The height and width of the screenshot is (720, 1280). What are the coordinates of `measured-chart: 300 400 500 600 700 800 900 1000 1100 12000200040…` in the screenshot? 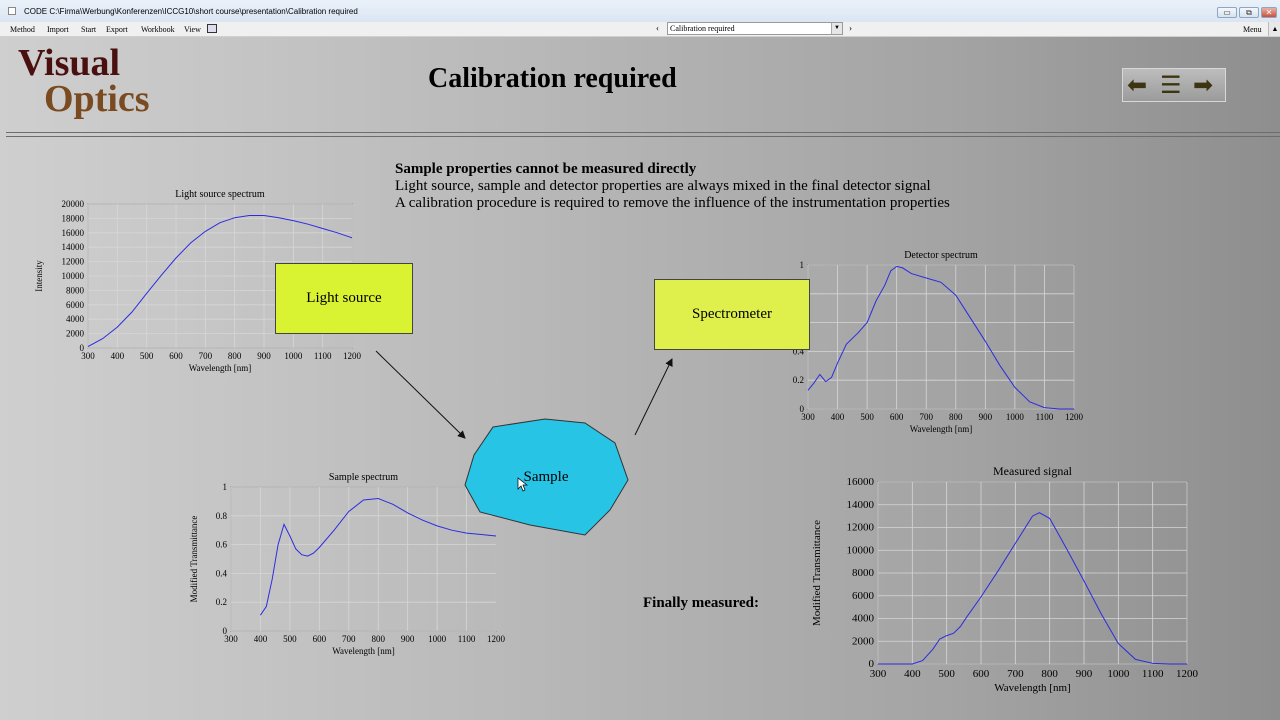 It's located at (1005, 579).